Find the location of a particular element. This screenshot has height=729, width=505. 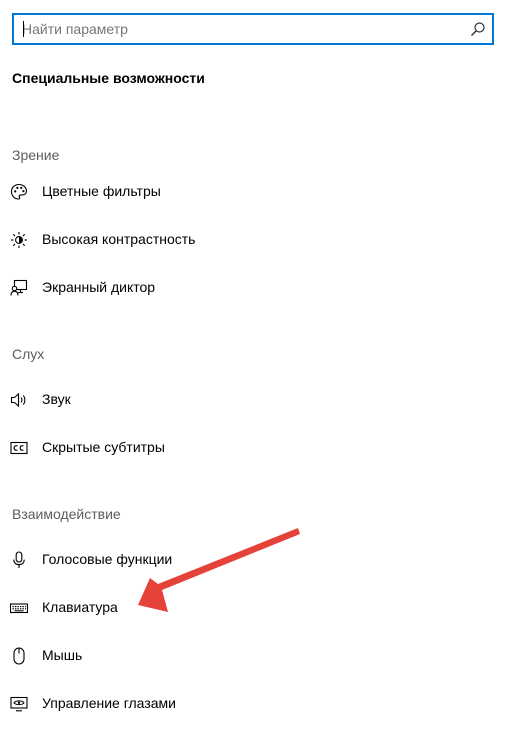

nav-item-label: Цветные фильтры is located at coordinates (101, 191).